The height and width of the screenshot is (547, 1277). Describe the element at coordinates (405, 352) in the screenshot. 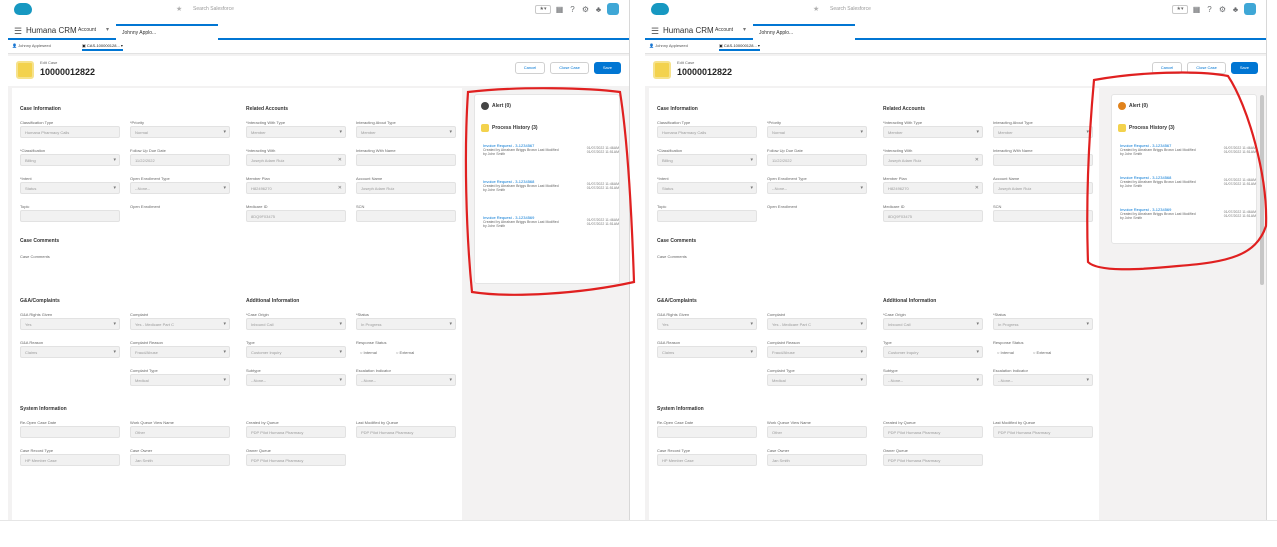

I see `radio-external: ○ External` at that location.